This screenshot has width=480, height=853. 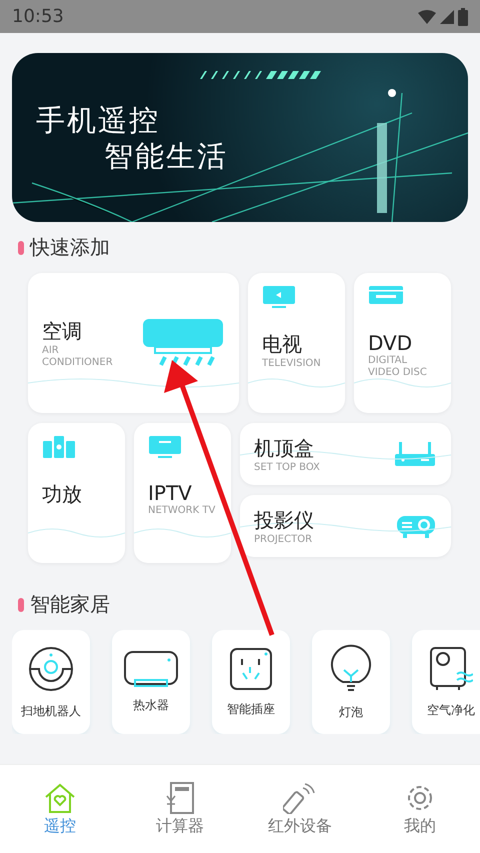 I want to click on device-card: 电视 TELEVISION, so click(x=296, y=343).